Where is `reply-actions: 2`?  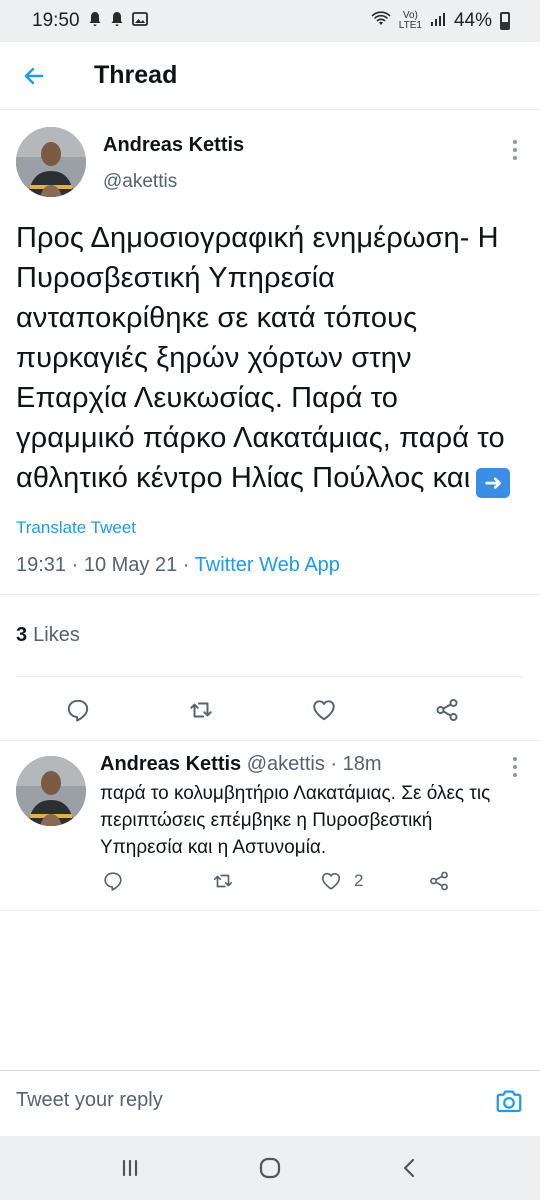
reply-actions: 2 is located at coordinates (270, 885).